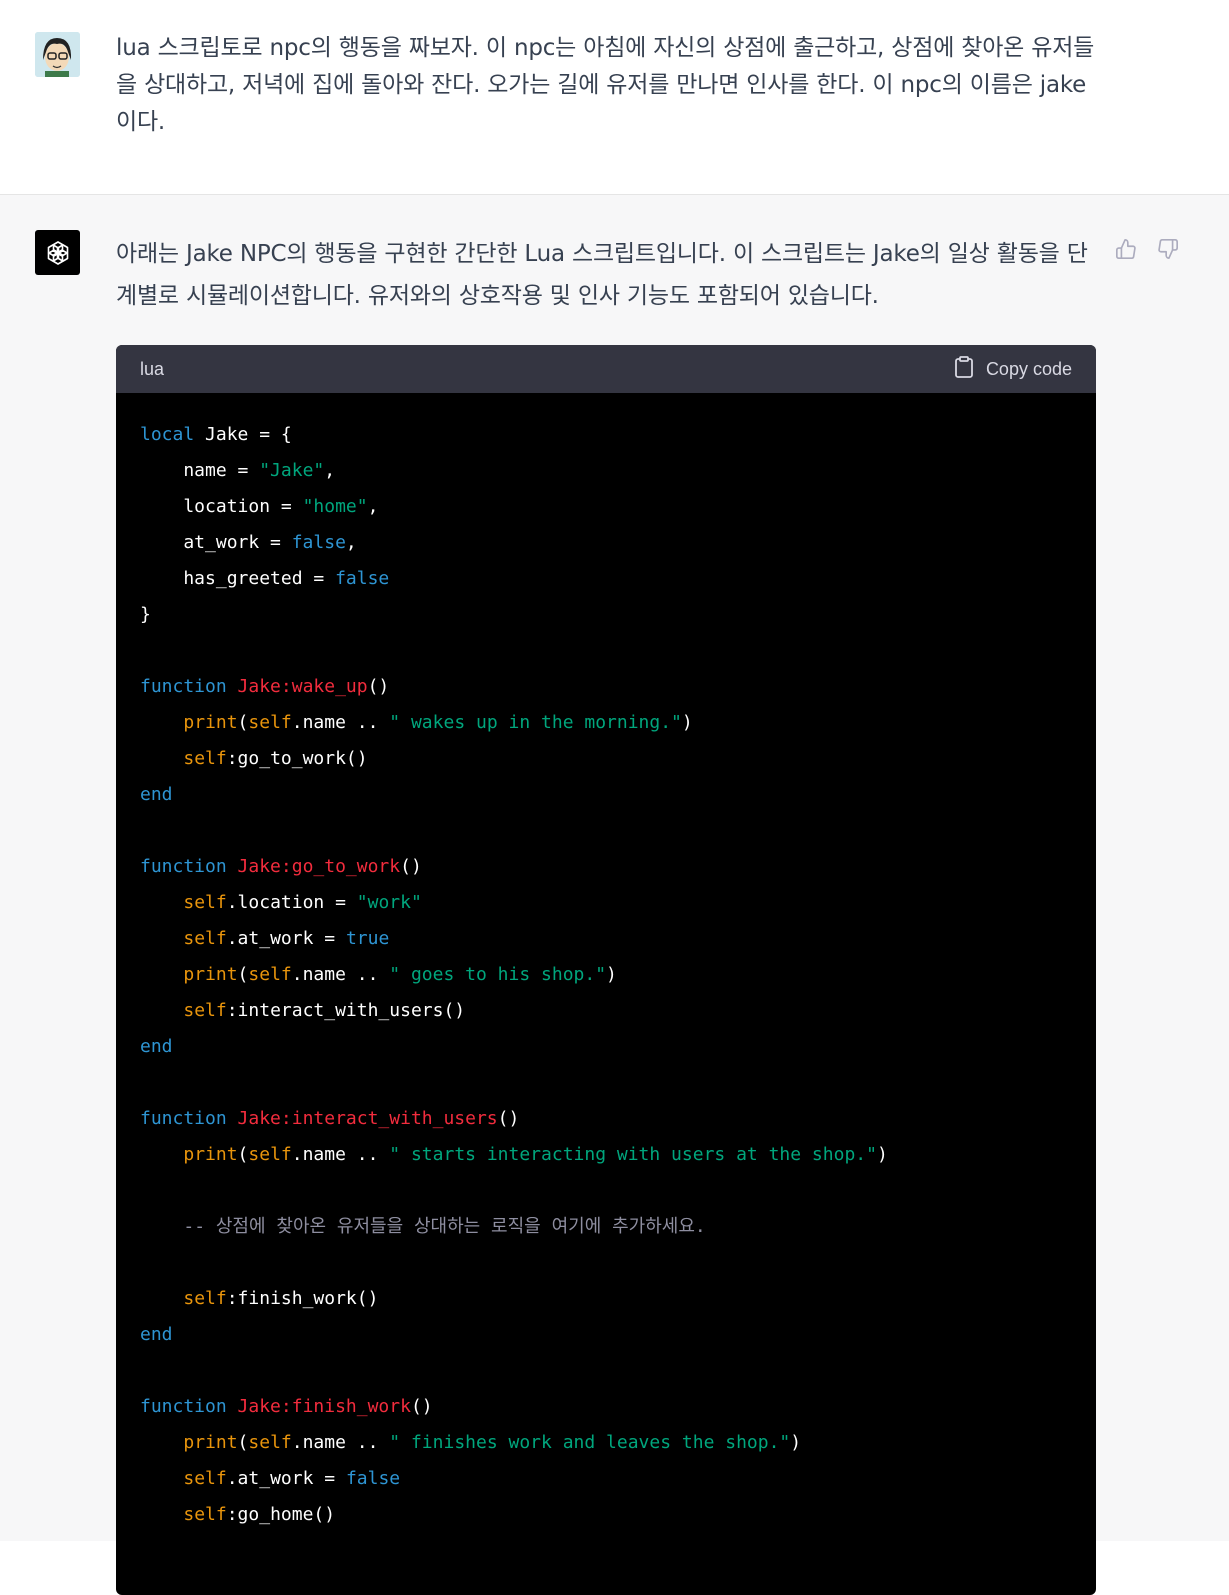 The image size is (1229, 1595). I want to click on code-line: function Jake:wake_up(), so click(618, 687).